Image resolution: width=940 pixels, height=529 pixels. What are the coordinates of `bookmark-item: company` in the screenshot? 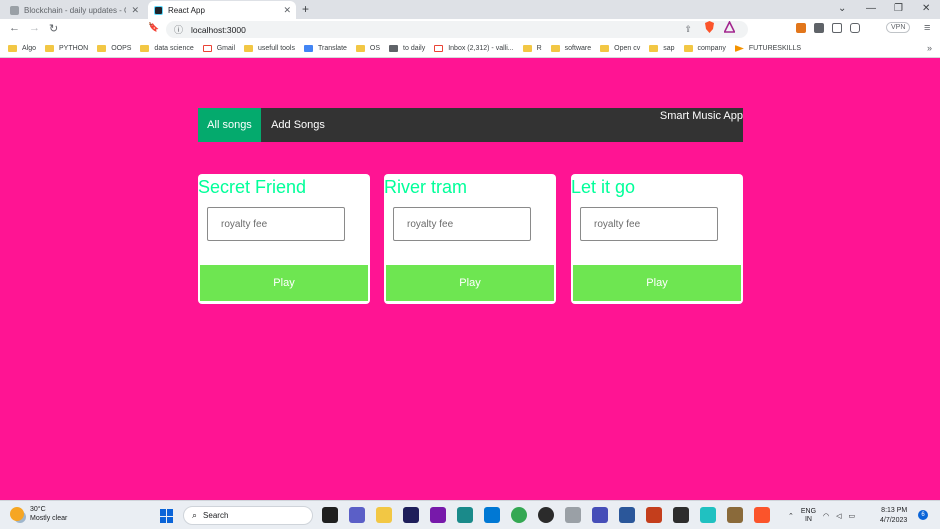 It's located at (704, 48).